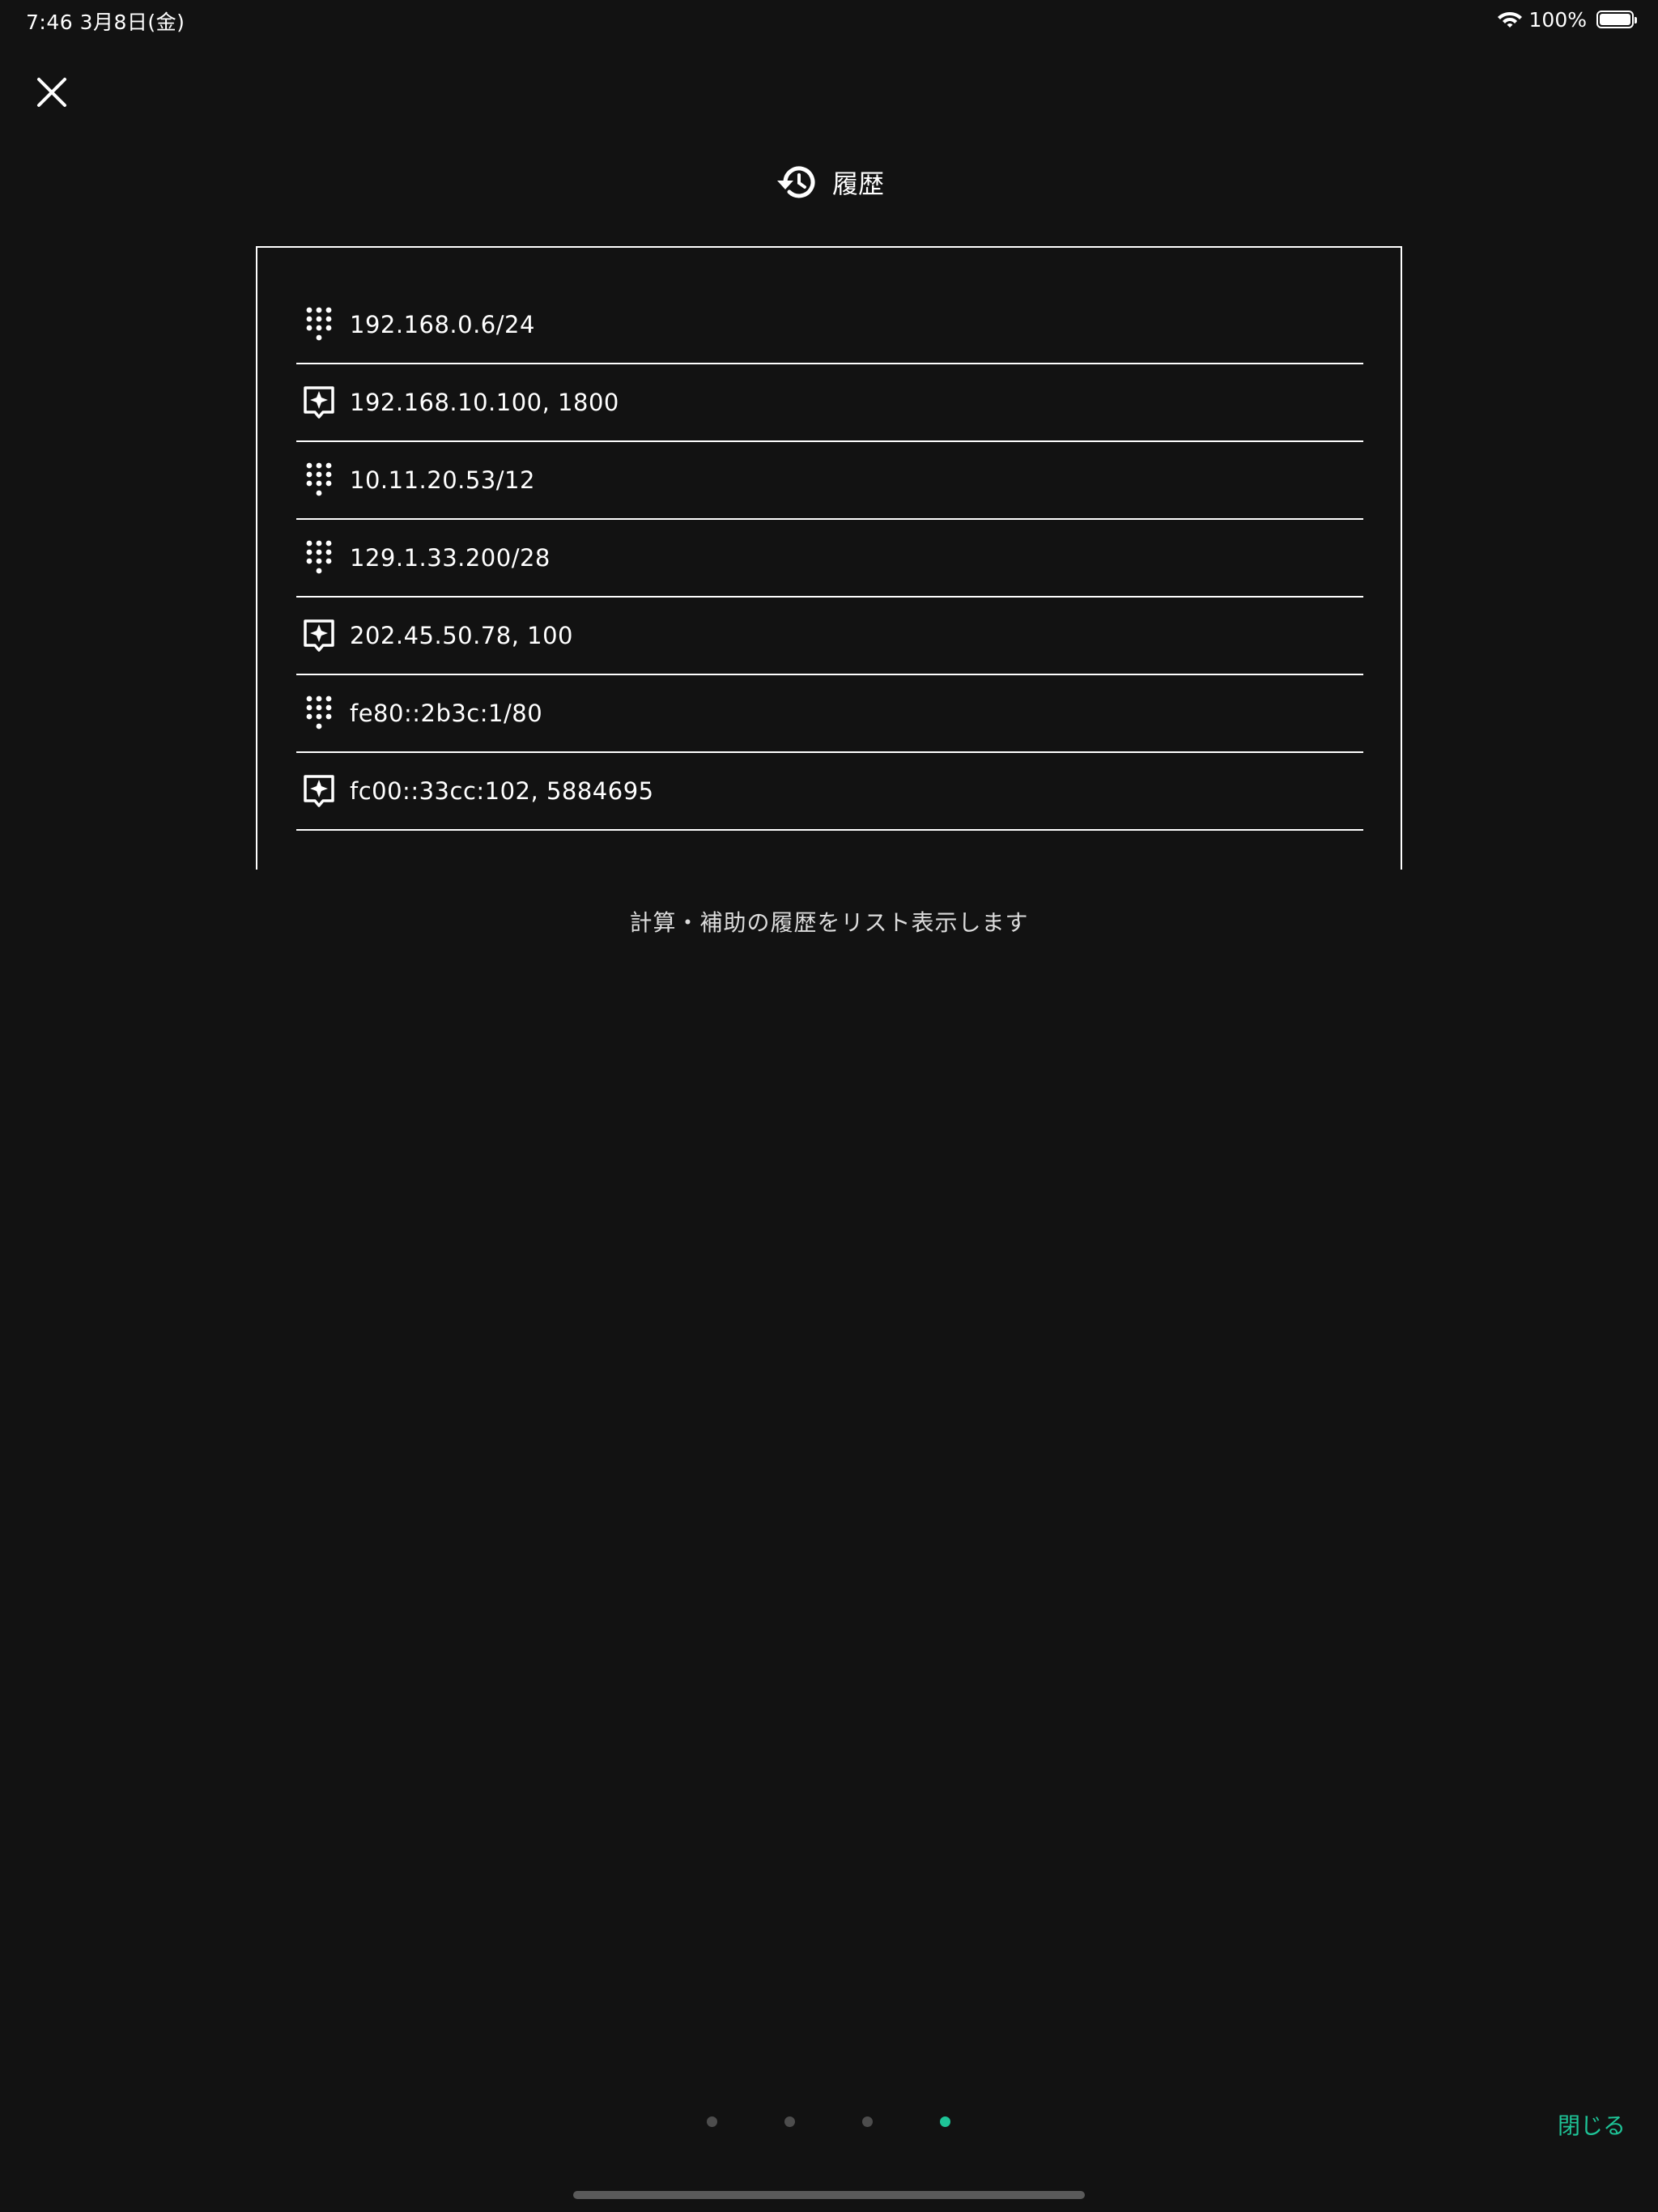 This screenshot has width=1658, height=2212. Describe the element at coordinates (829, 326) in the screenshot. I see `history-row: 192.168.0.6/24` at that location.